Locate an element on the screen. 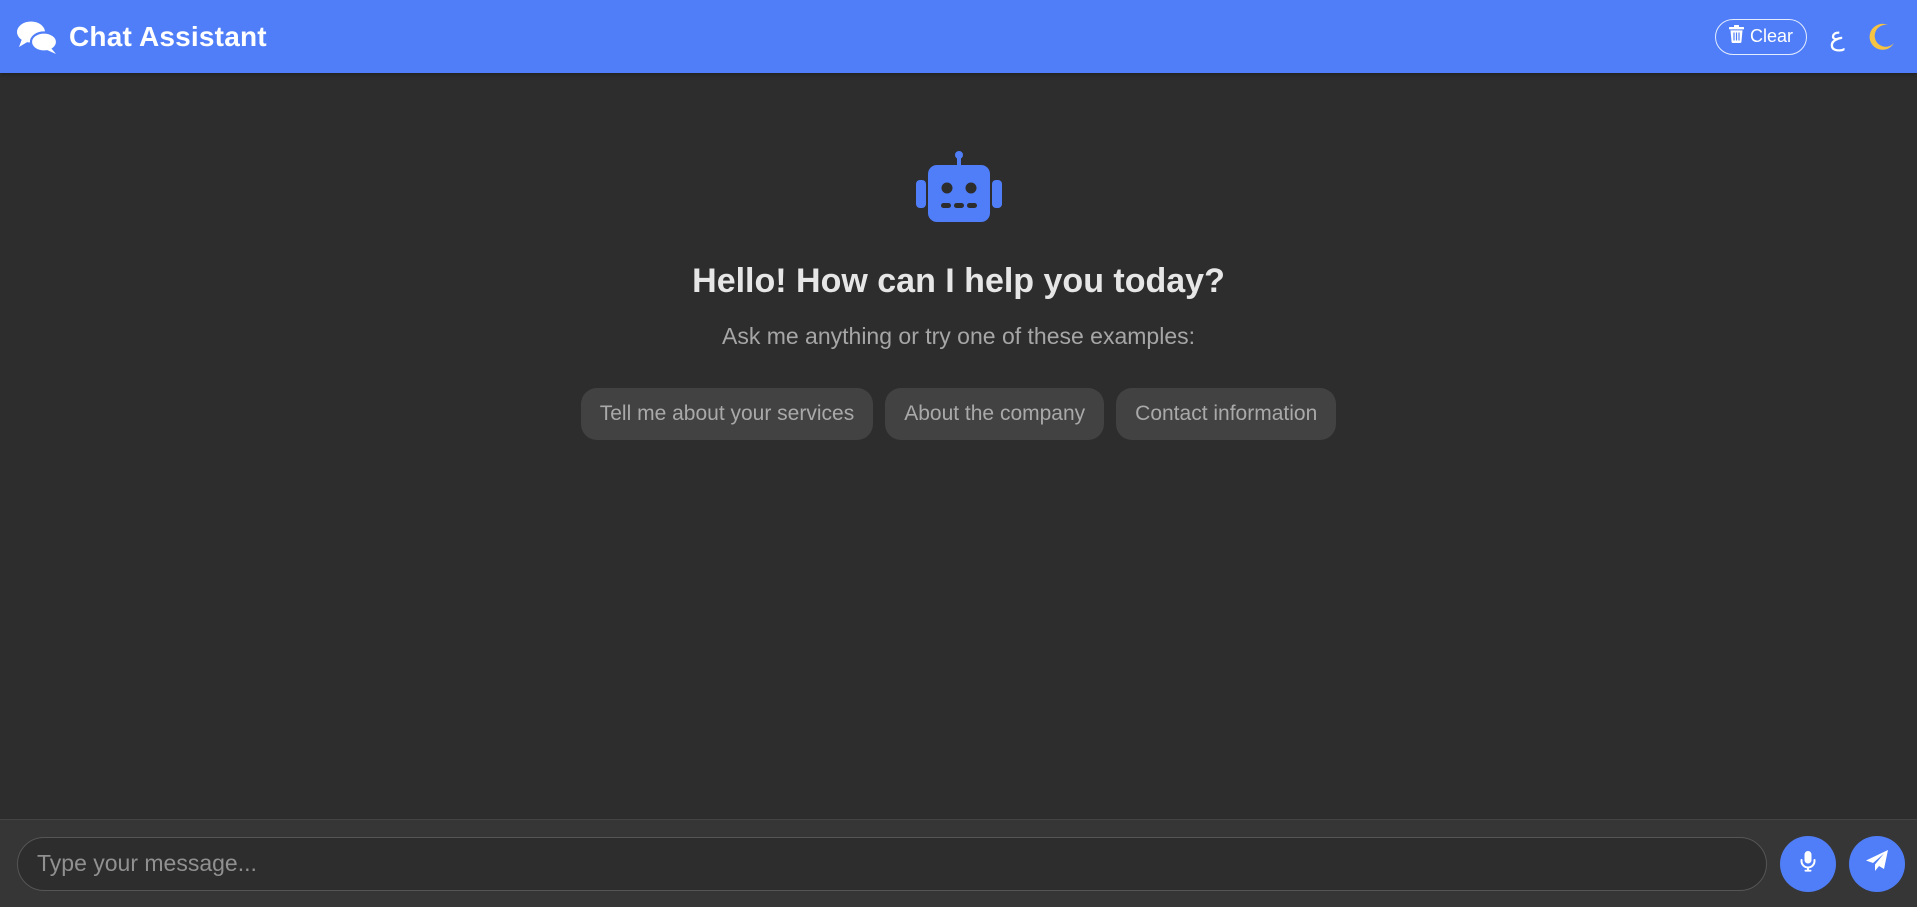 Image resolution: width=1917 pixels, height=907 pixels. robot-icon is located at coordinates (959, 188).